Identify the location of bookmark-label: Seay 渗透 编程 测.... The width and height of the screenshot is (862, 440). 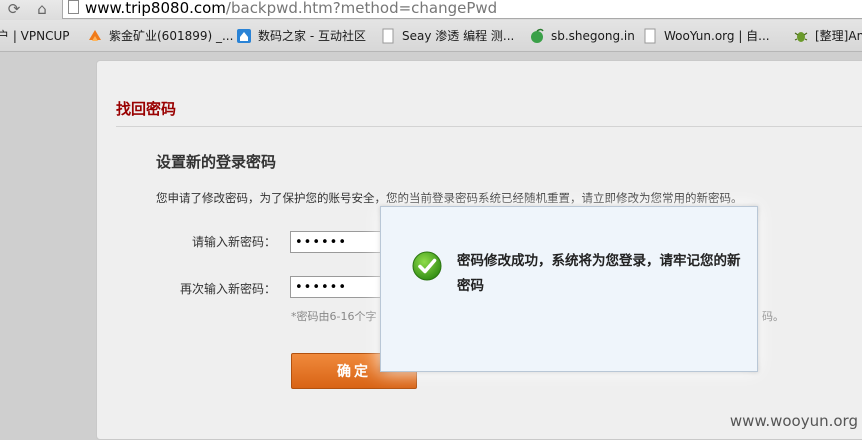
(458, 36).